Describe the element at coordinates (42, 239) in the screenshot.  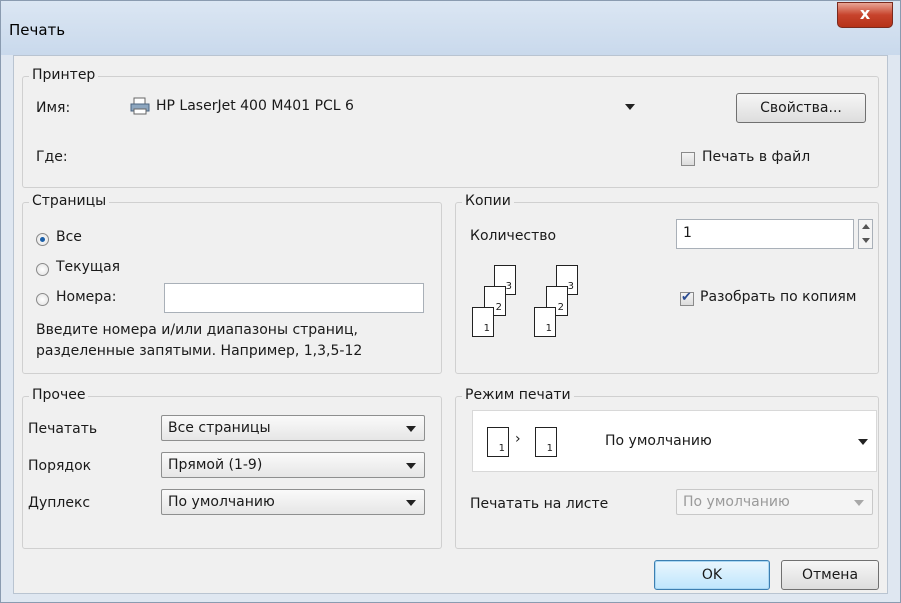
I see `pages-all-radio` at that location.